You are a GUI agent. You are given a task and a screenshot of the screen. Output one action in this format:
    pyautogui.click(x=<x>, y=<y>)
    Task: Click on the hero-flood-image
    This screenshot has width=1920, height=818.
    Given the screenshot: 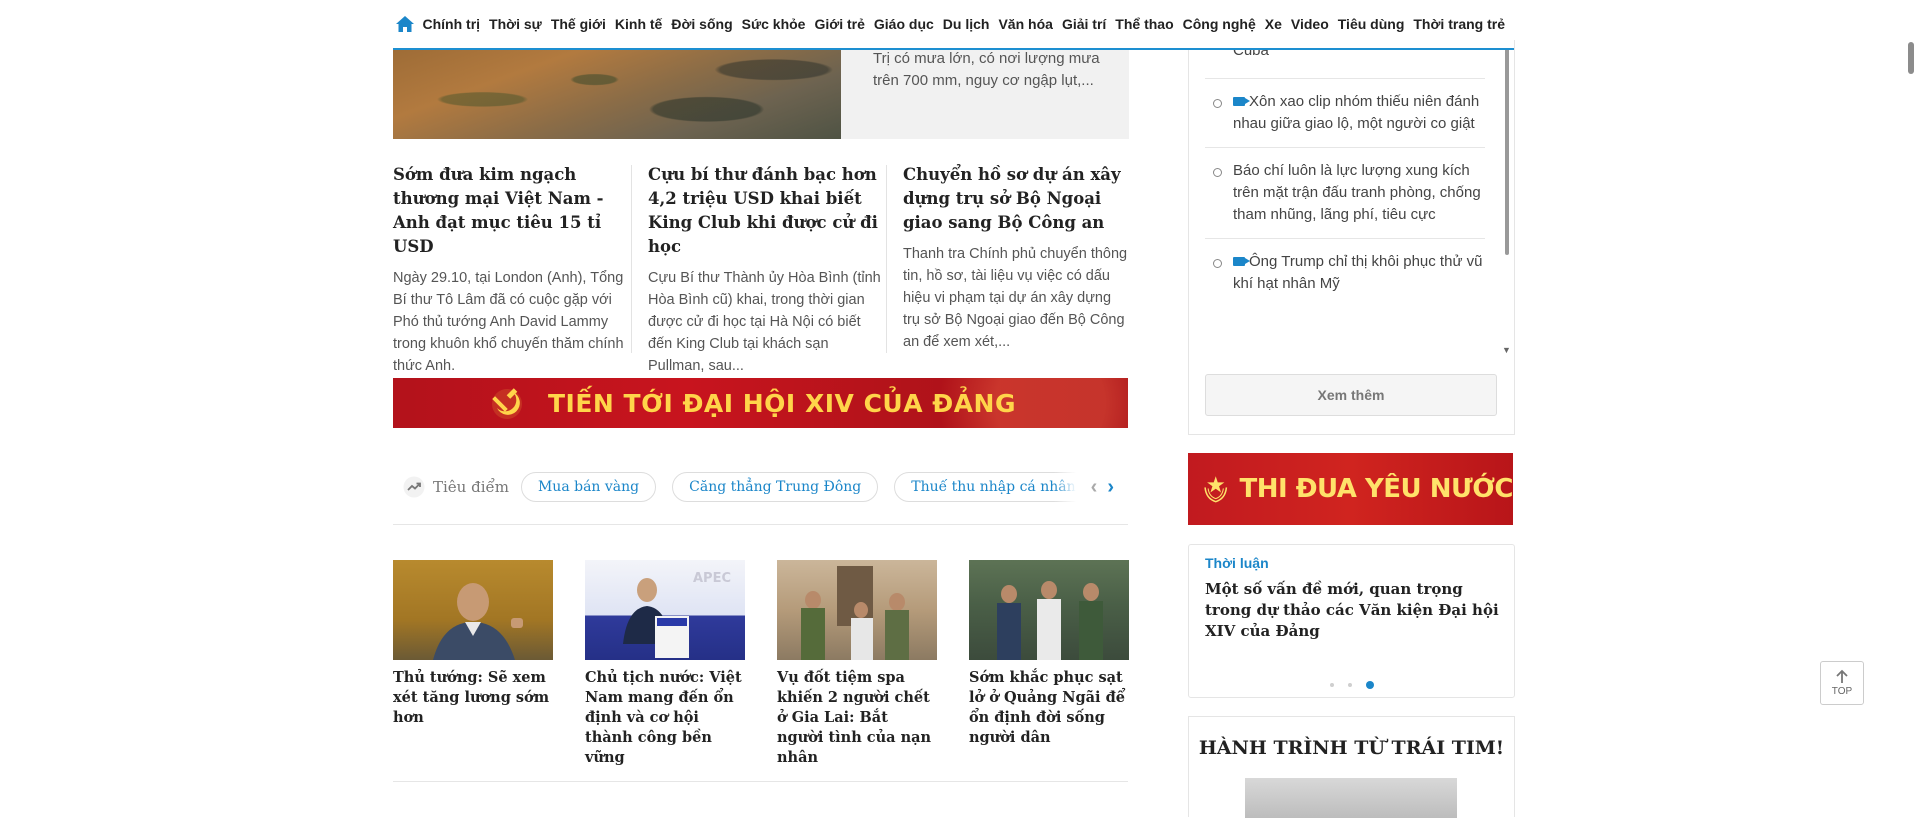 What is the action you would take?
    pyautogui.click(x=617, y=89)
    